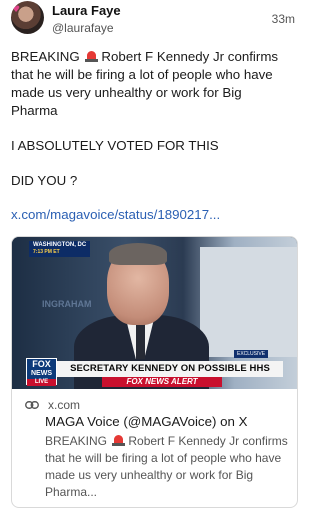 Image resolution: width=320 pixels, height=508 pixels. I want to click on post-line-1: BREAKING Robert F Kennedy Jr confirms, so click(156, 57).